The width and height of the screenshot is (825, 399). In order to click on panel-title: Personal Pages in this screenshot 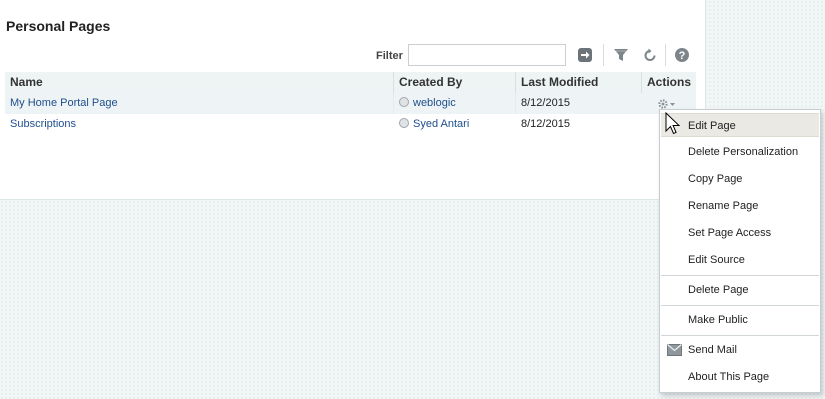, I will do `click(58, 26)`.